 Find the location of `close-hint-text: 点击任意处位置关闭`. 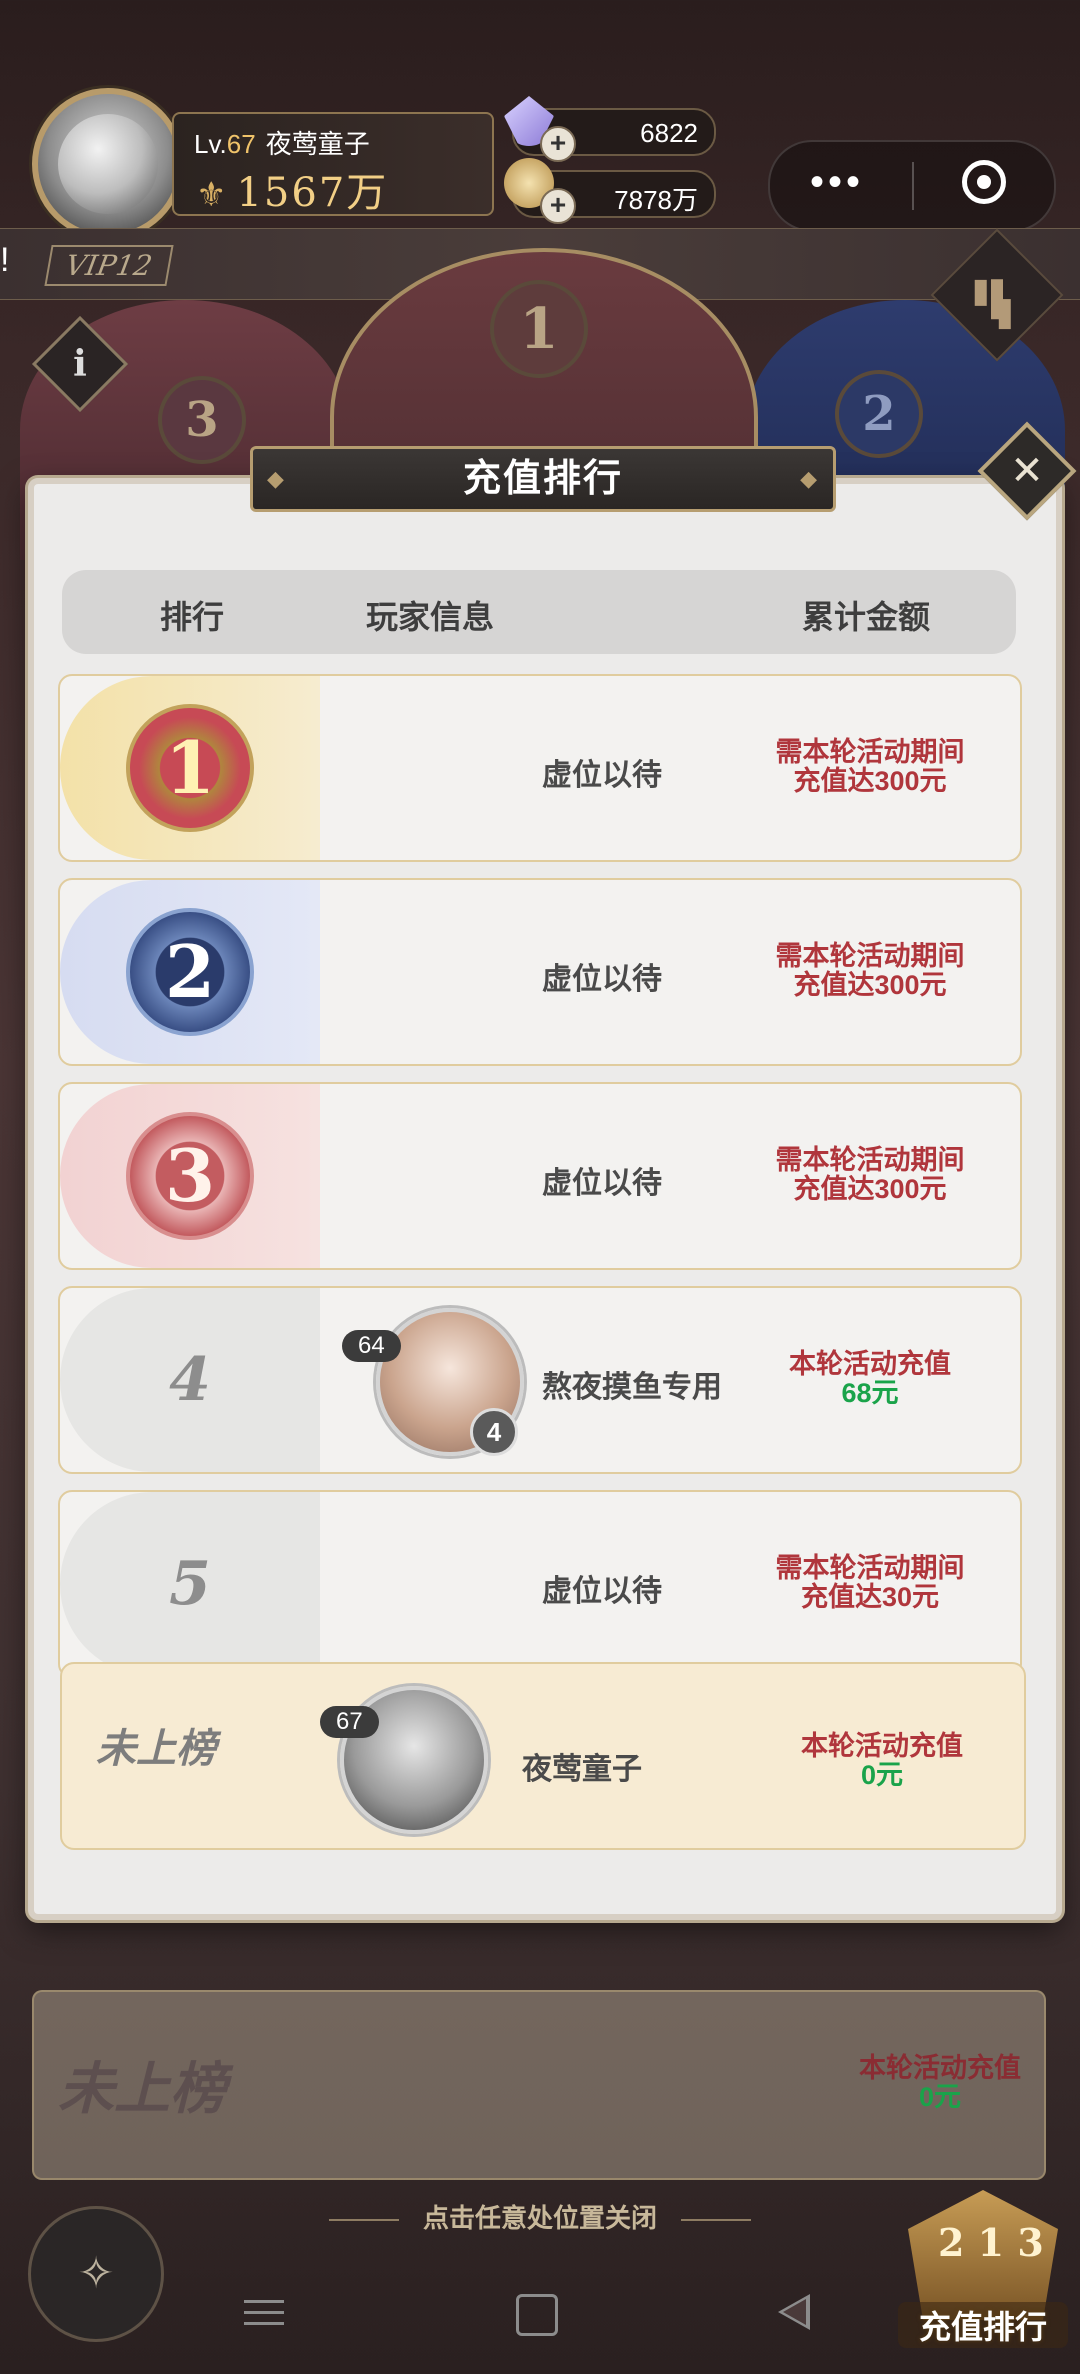

close-hint-text: 点击任意处位置关闭 is located at coordinates (539, 2218).